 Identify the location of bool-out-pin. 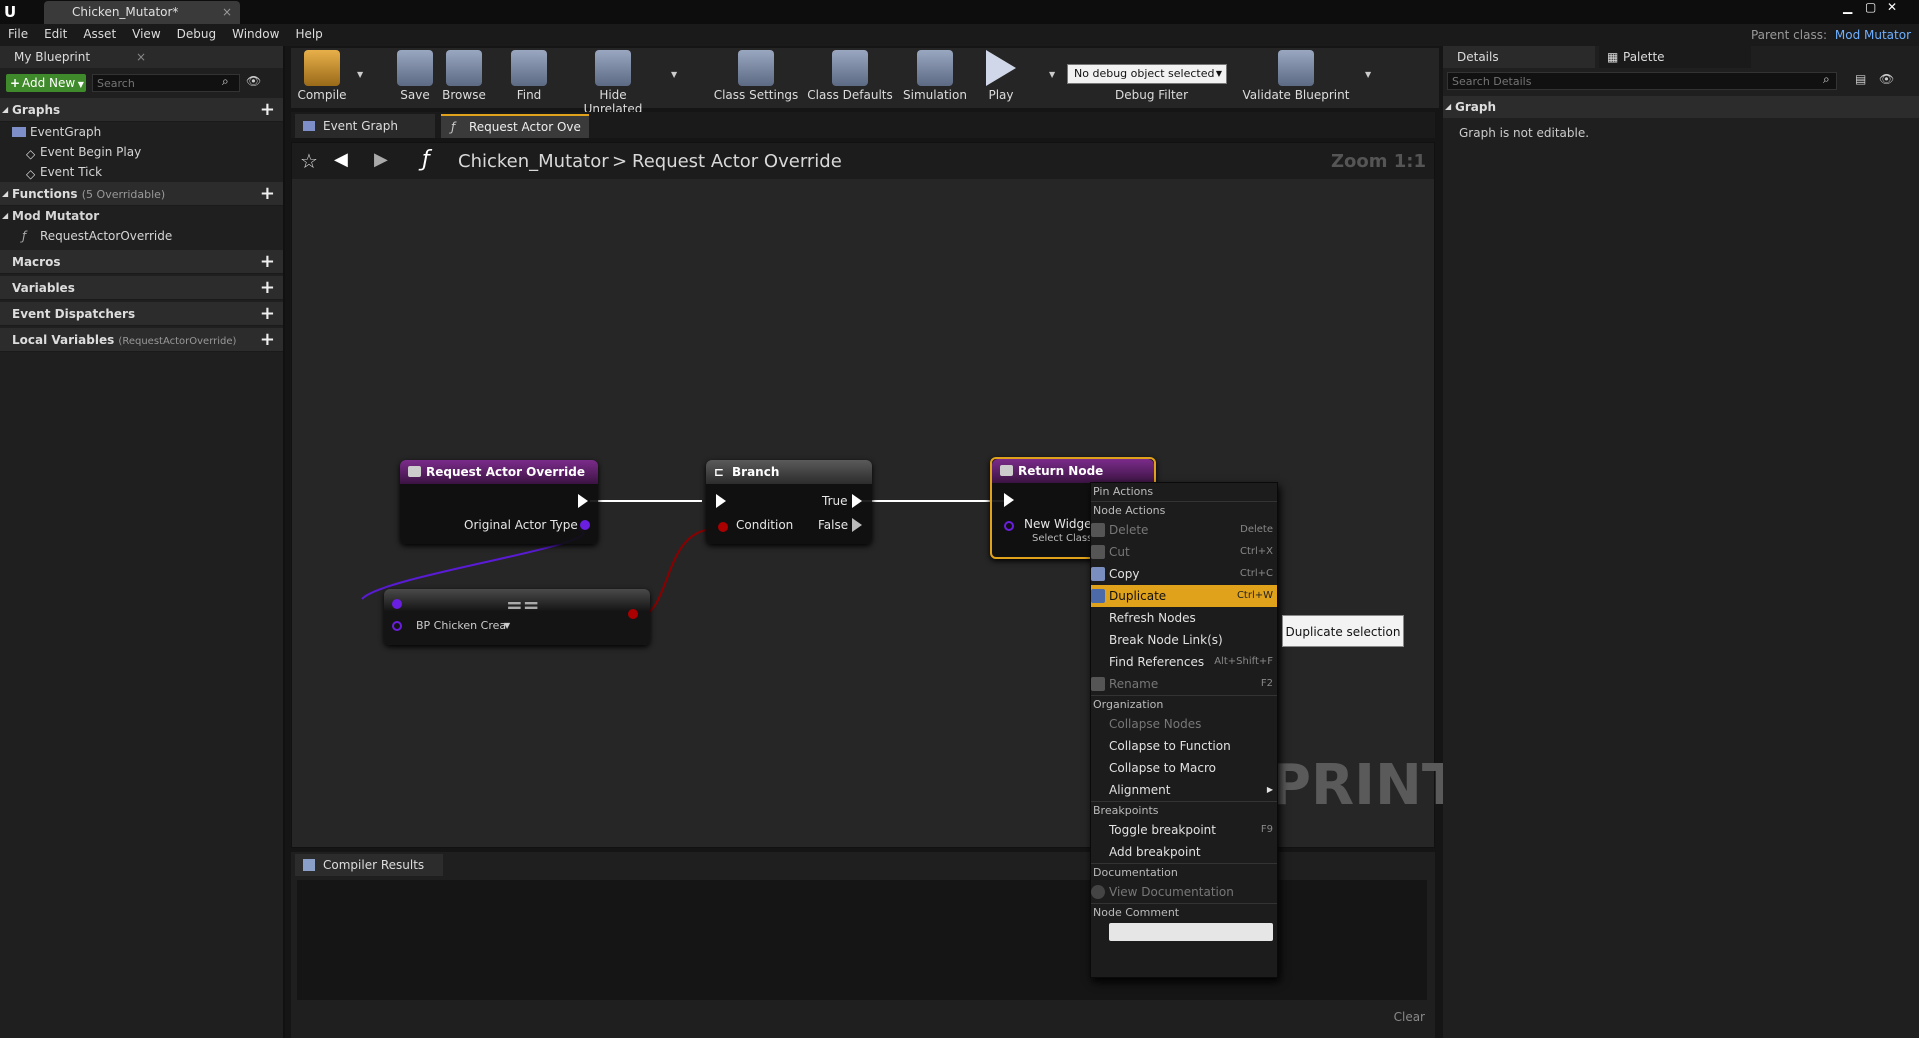
(633, 614).